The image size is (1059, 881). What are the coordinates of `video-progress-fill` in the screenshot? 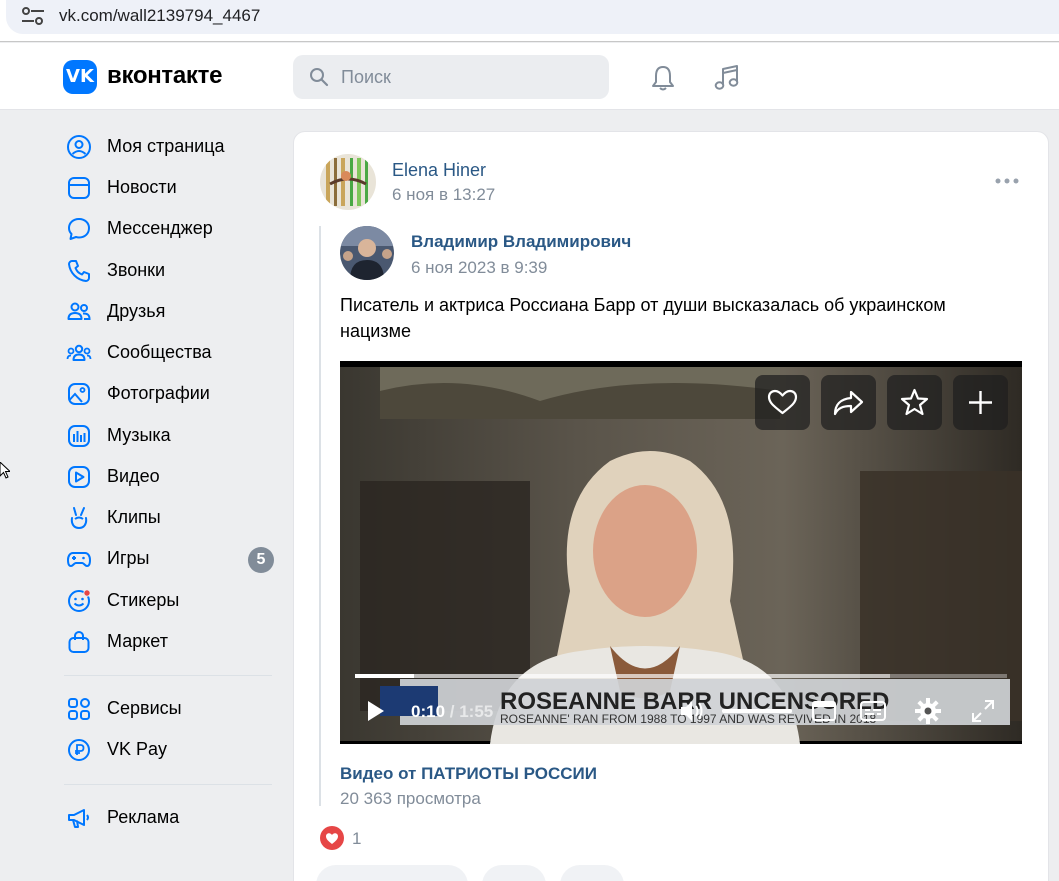 It's located at (384, 676).